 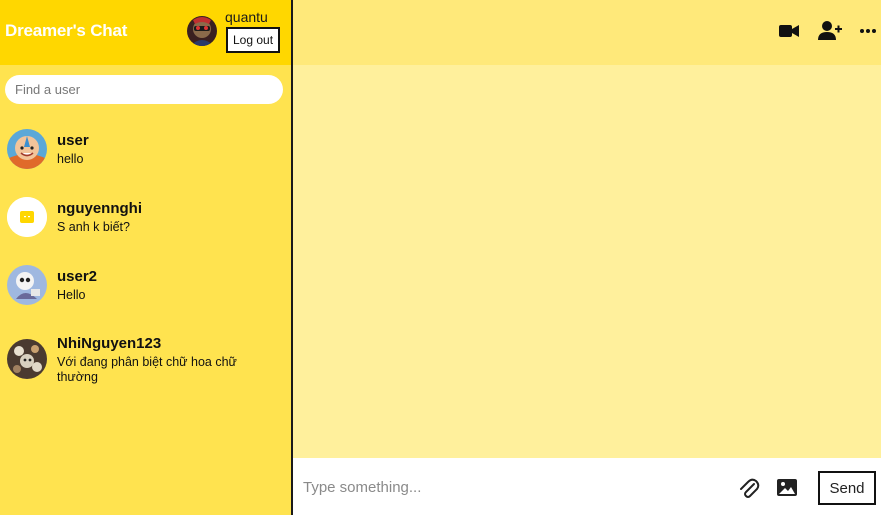 I want to click on user-search, so click(x=144, y=89).